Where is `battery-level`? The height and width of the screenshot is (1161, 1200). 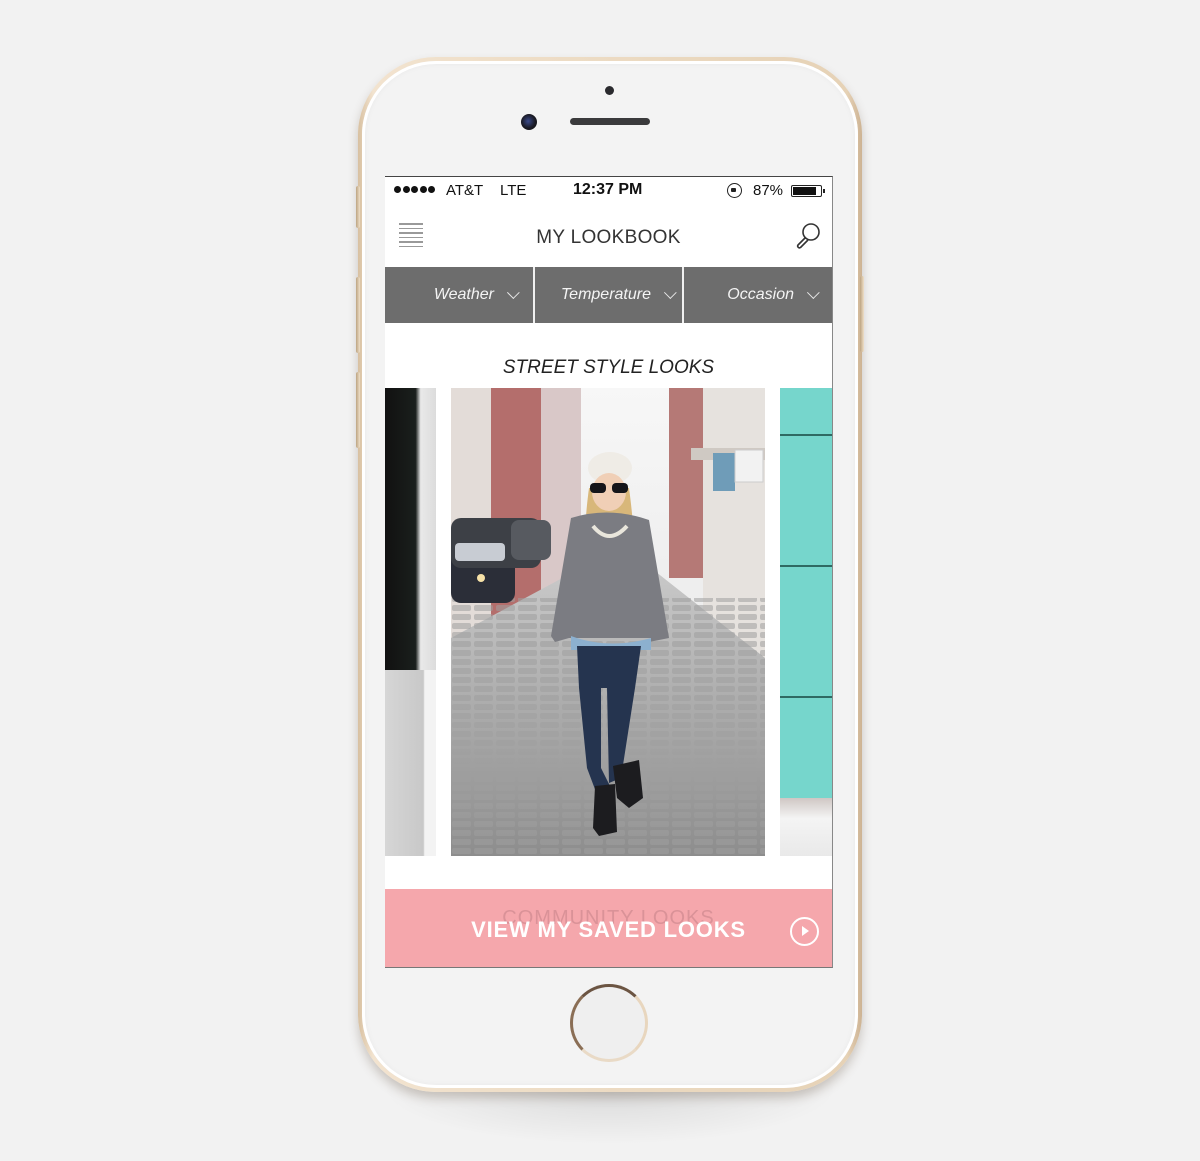 battery-level is located at coordinates (805, 191).